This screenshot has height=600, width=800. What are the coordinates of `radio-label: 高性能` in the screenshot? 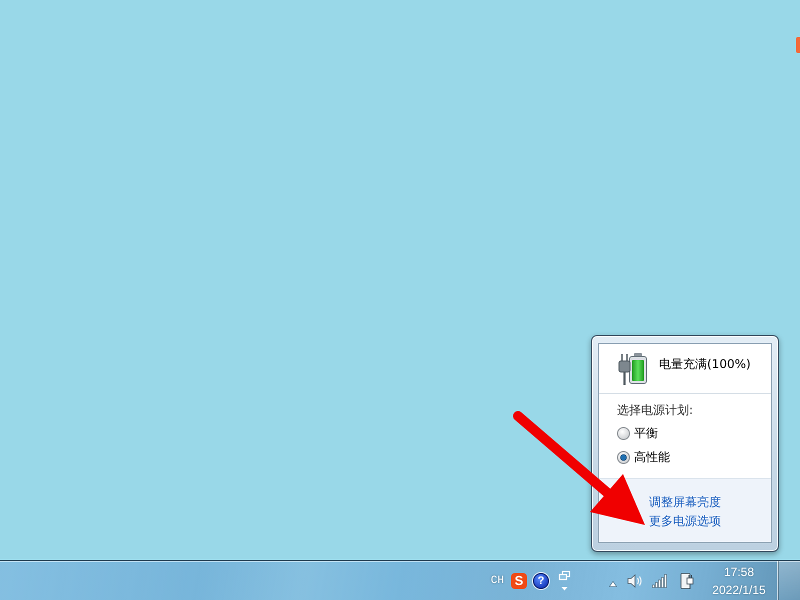 It's located at (652, 457).